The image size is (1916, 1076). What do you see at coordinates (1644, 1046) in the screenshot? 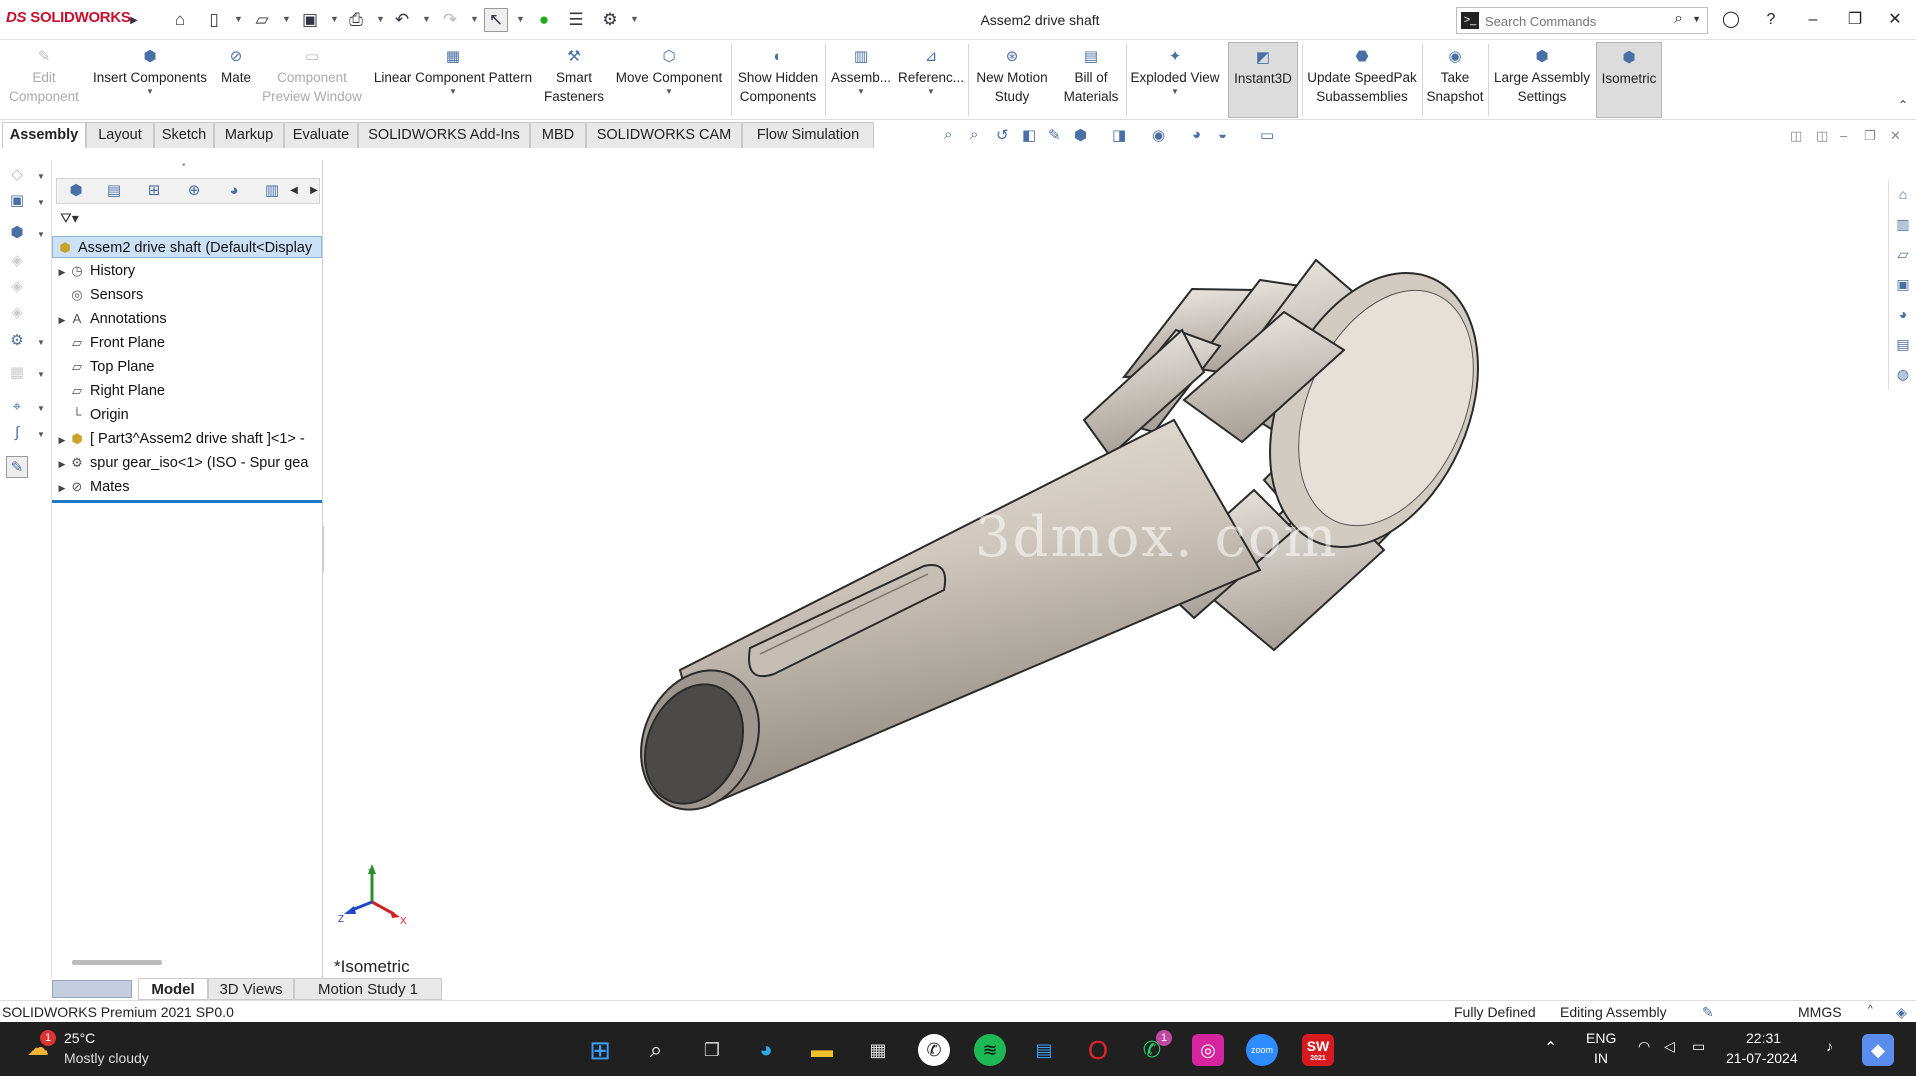
I see `wifi-icon: ◠` at bounding box center [1644, 1046].